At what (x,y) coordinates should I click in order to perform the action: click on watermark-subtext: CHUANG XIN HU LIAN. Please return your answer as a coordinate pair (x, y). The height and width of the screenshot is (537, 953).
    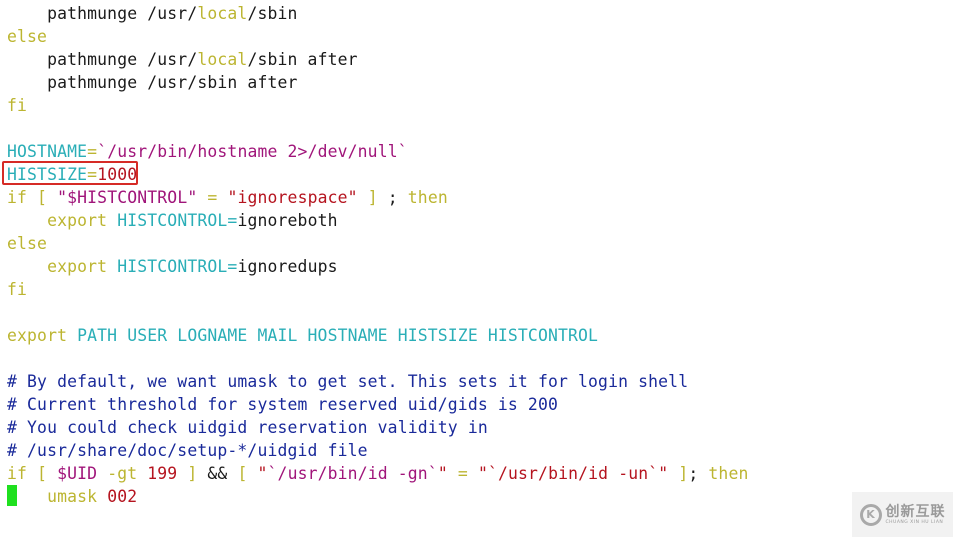
    Looking at the image, I should click on (914, 522).